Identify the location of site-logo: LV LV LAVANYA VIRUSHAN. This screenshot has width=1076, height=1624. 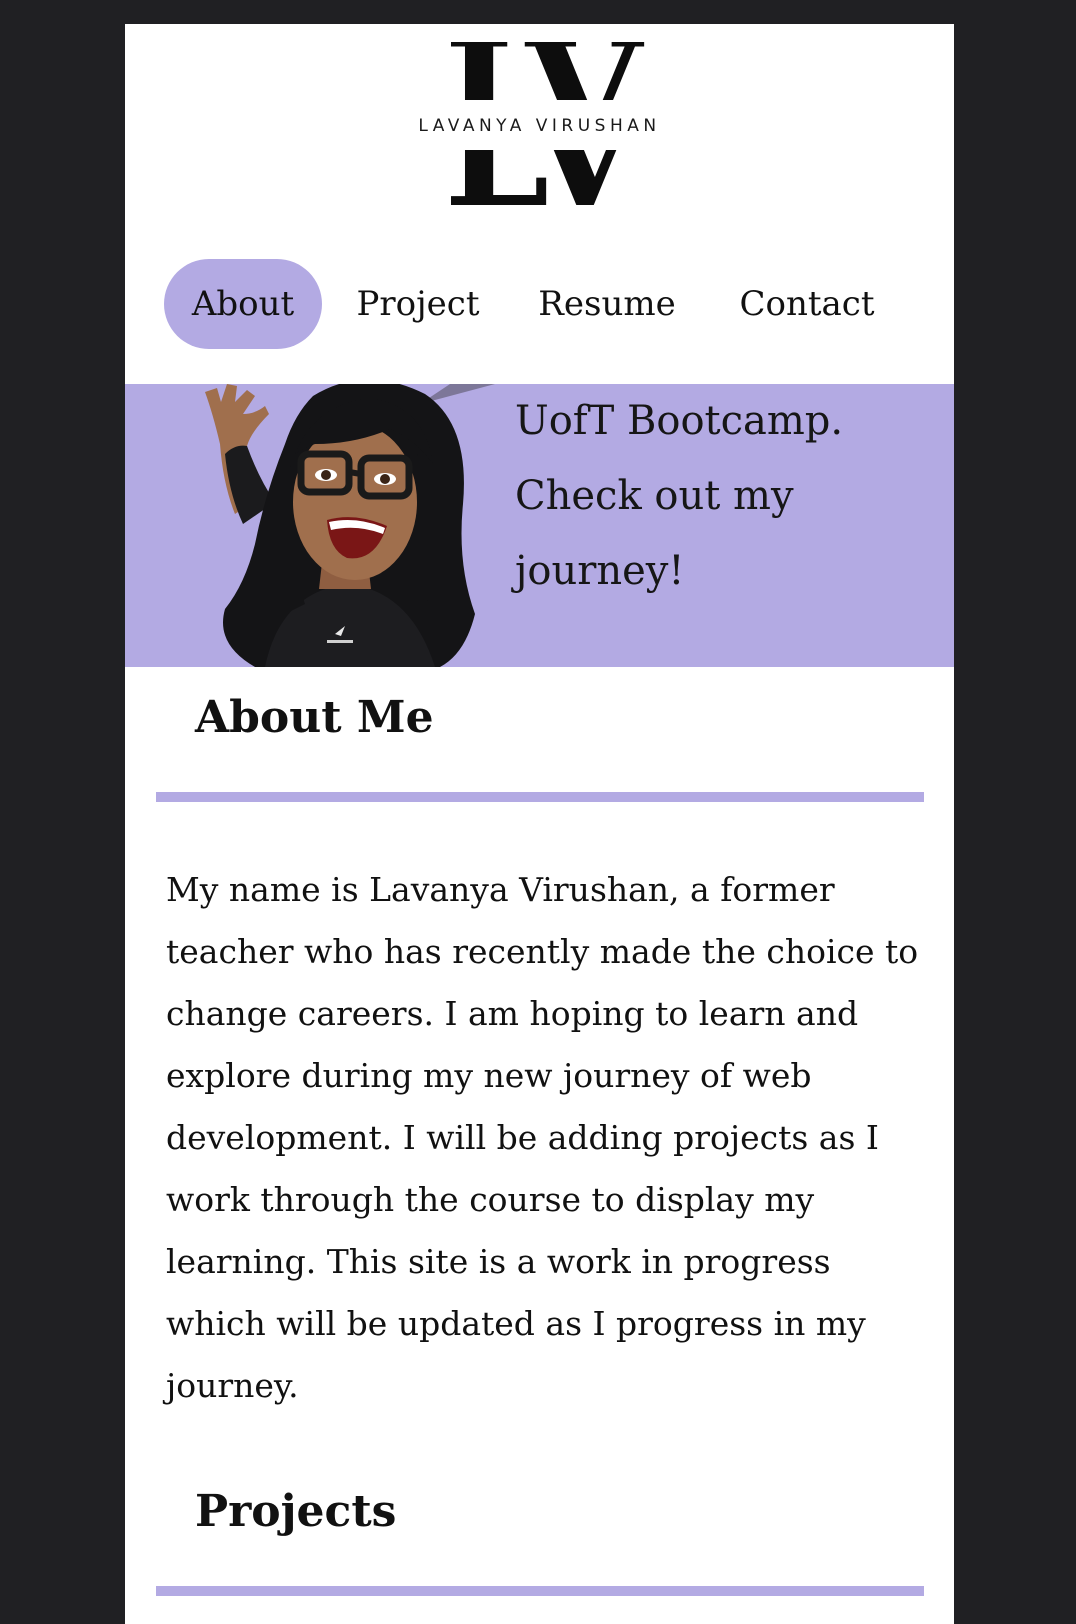
(539, 119).